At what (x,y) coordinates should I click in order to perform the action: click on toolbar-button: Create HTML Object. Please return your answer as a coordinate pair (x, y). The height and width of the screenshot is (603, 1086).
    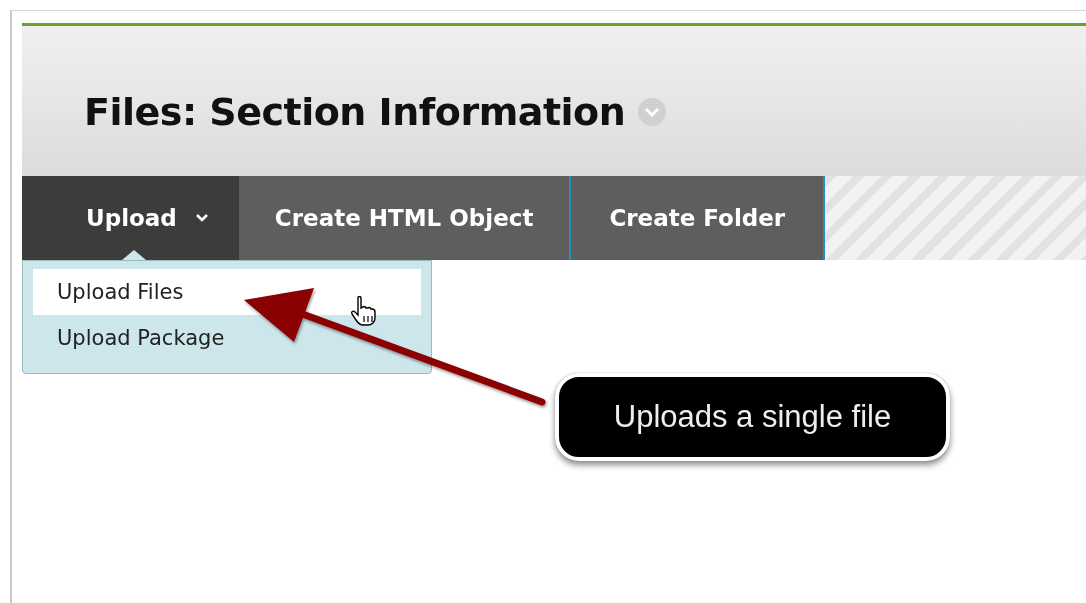
    Looking at the image, I should click on (405, 218).